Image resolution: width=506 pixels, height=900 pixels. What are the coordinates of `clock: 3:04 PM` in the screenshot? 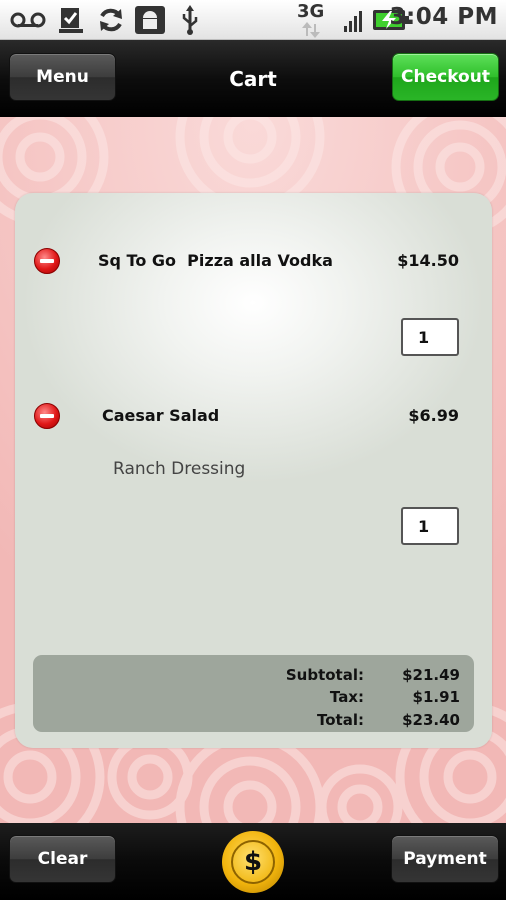 It's located at (443, 17).